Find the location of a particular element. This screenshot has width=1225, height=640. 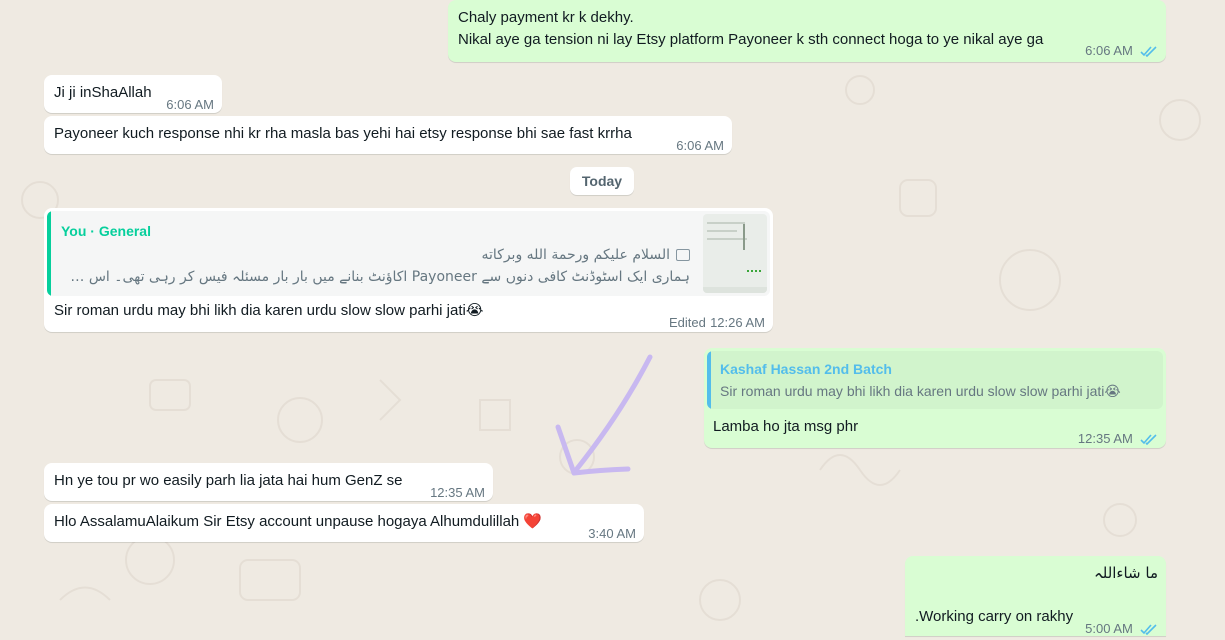

message-meta: 12:35 AM is located at coordinates (1118, 439).